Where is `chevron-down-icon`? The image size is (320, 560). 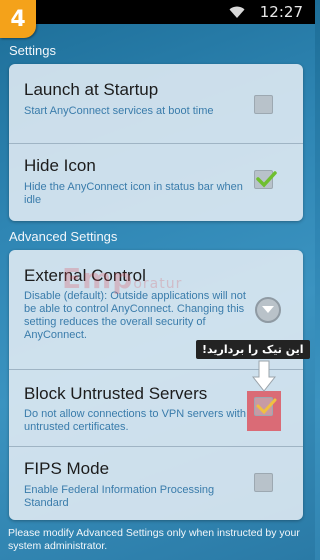
chevron-down-icon is located at coordinates (268, 309).